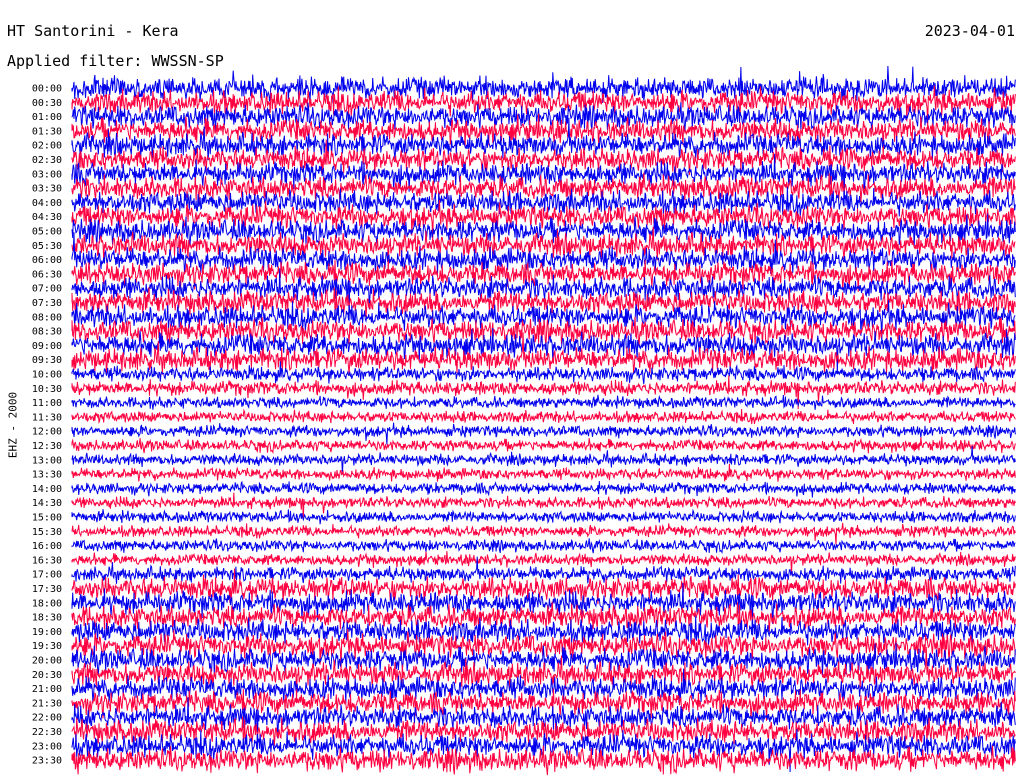 Image resolution: width=1024 pixels, height=780 pixels. Describe the element at coordinates (47, 117) in the screenshot. I see `time-tick-label: 01:00` at that location.